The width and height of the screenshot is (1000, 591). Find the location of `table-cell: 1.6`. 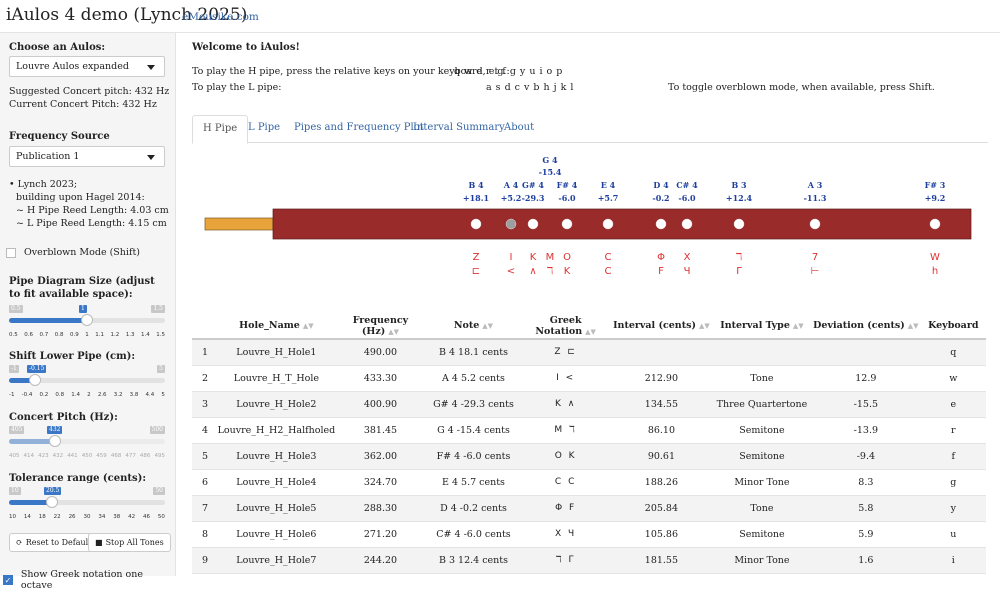

table-cell: 1.6 is located at coordinates (866, 560).